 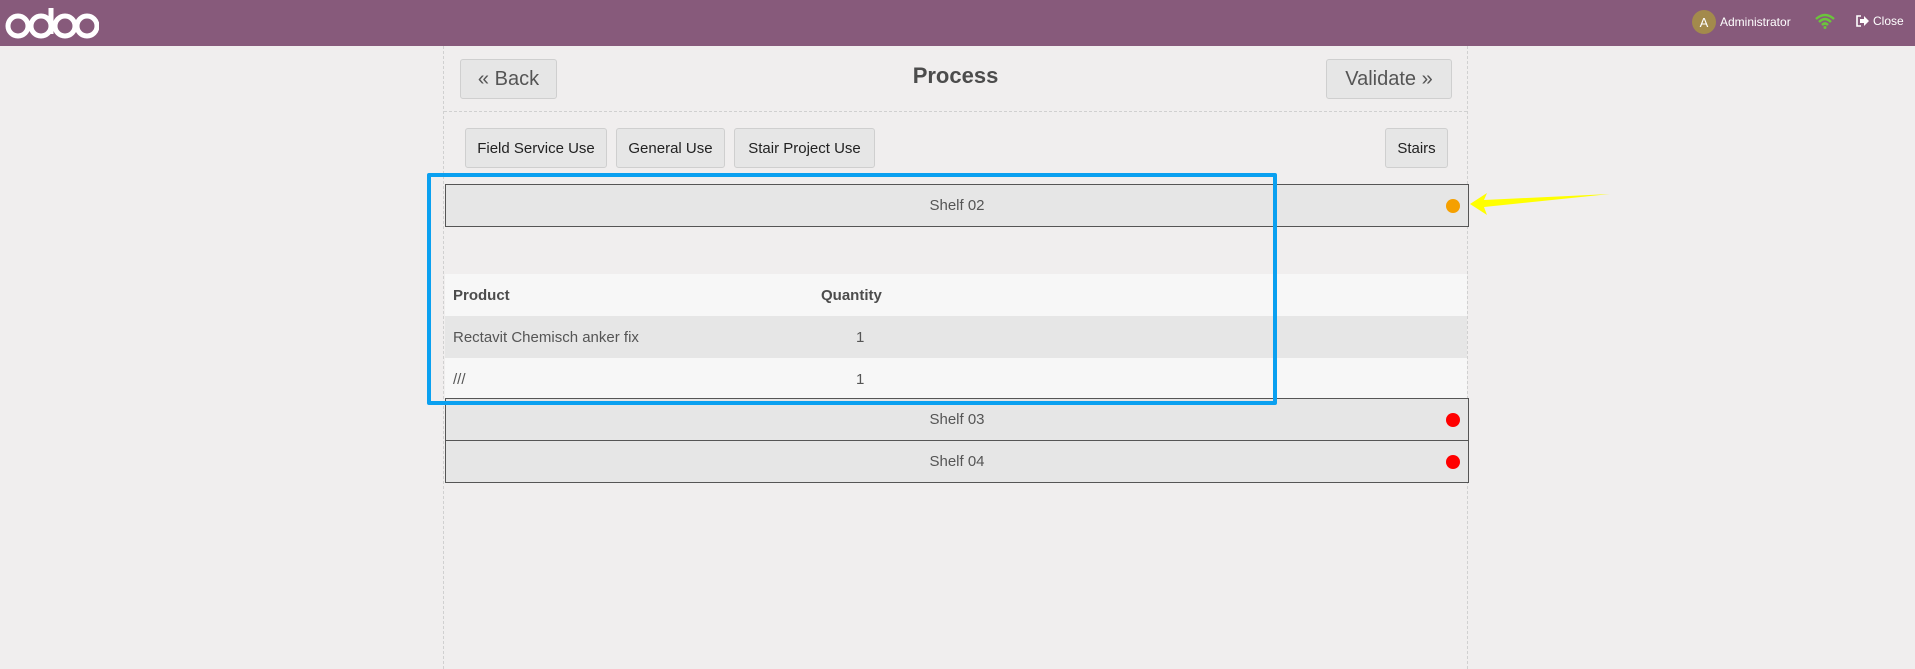 What do you see at coordinates (1704, 22) in the screenshot?
I see `avatar: A` at bounding box center [1704, 22].